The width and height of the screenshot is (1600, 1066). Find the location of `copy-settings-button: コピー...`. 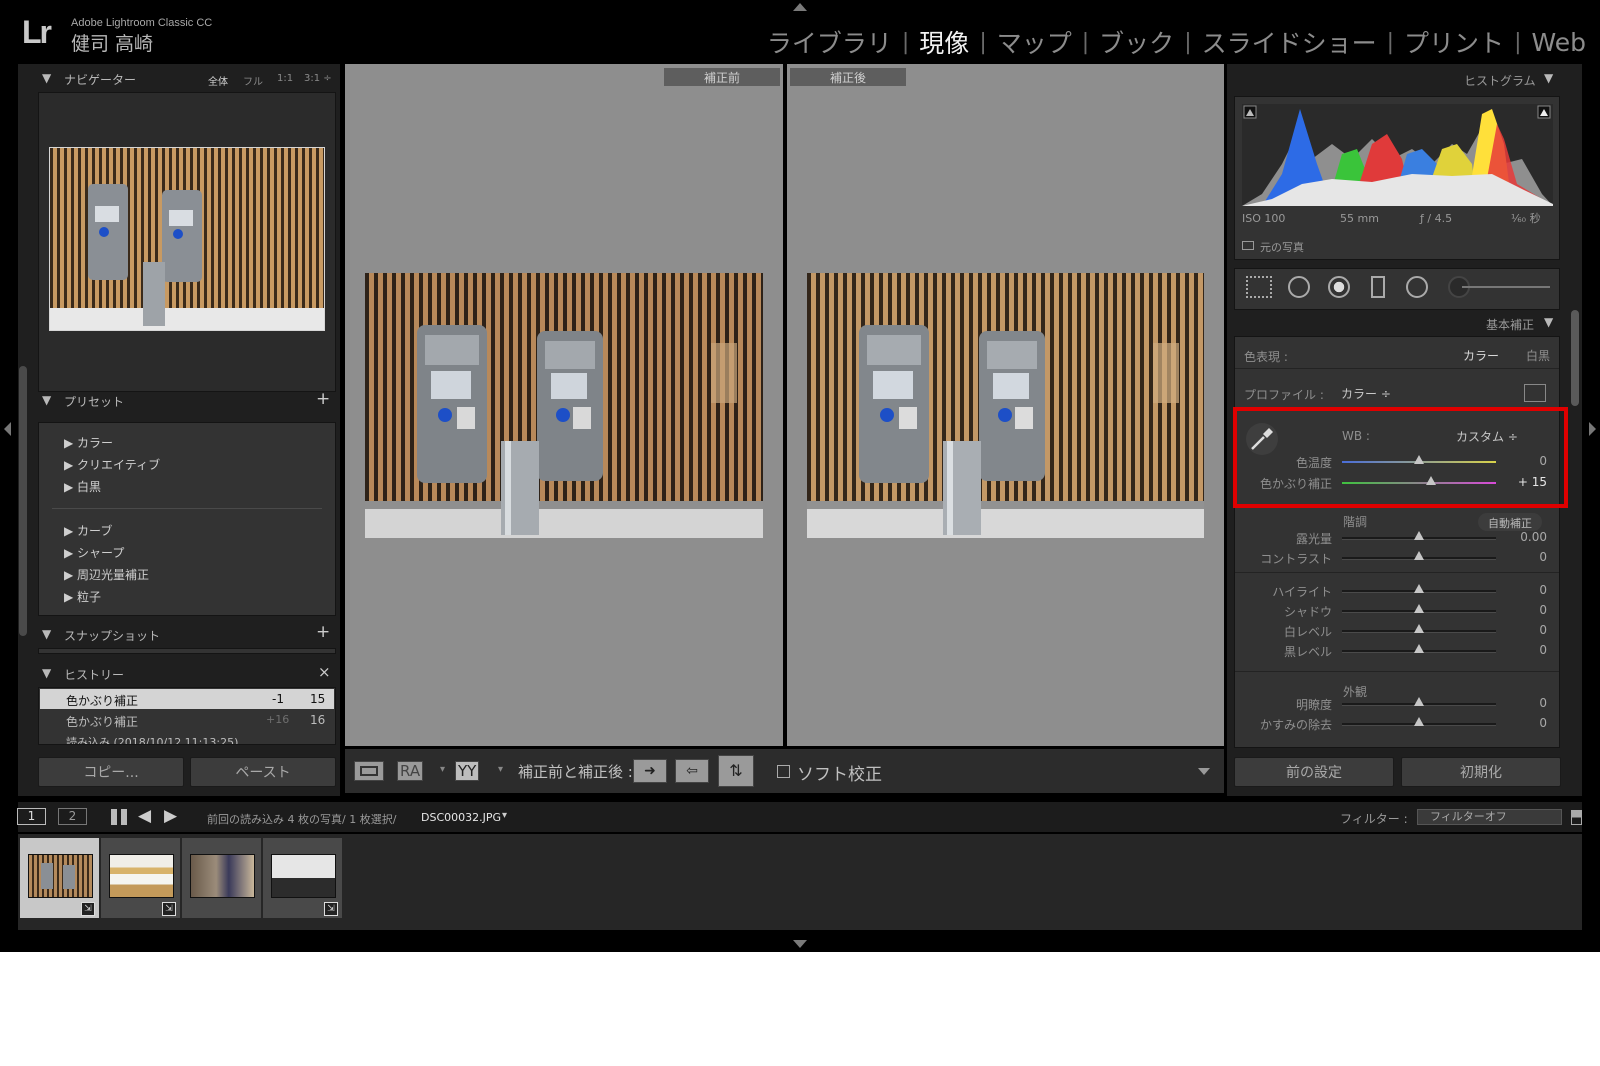

copy-settings-button: コピー... is located at coordinates (111, 772).